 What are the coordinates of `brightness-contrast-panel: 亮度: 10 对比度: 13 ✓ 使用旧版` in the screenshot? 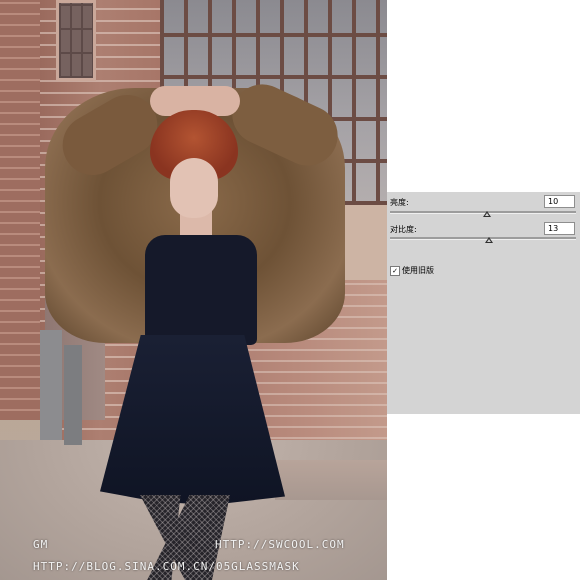 It's located at (483, 303).